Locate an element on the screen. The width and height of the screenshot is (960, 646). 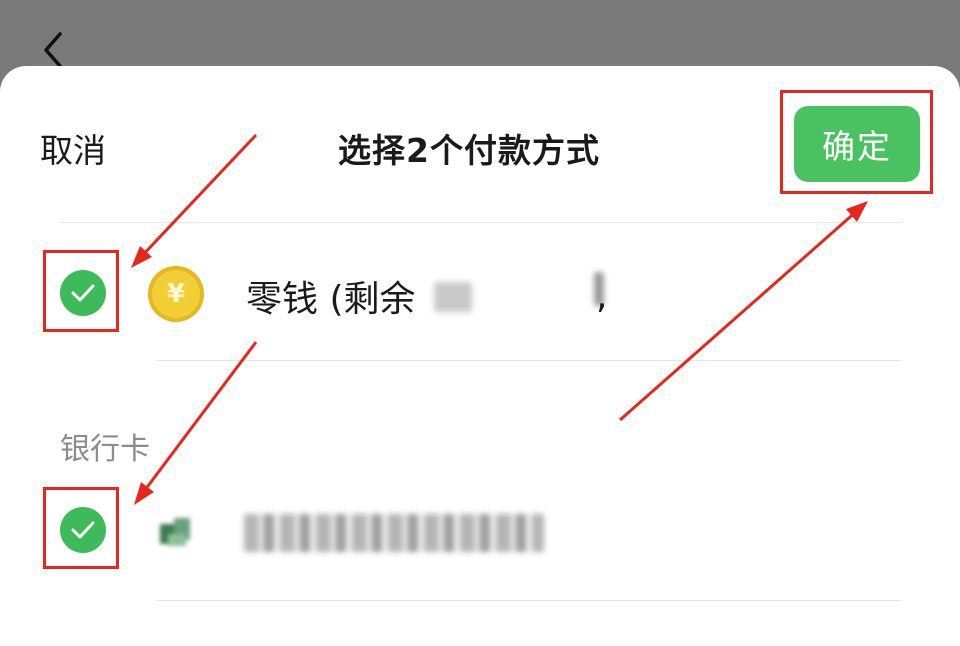
yuan-coin-icon: ¥ is located at coordinates (176, 294).